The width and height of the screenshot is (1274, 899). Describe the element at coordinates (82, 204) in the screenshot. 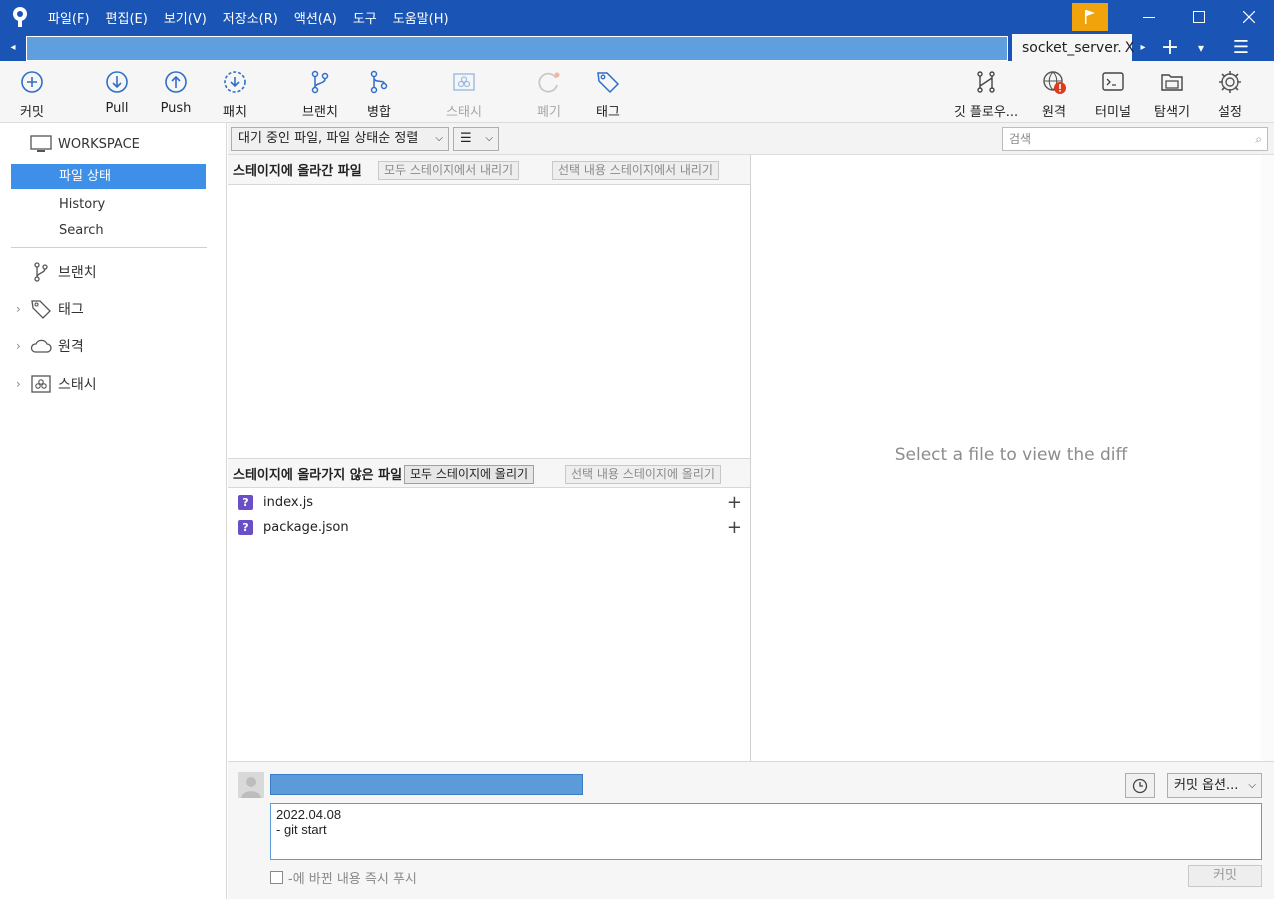

I see `sidebar-item-history: History` at that location.